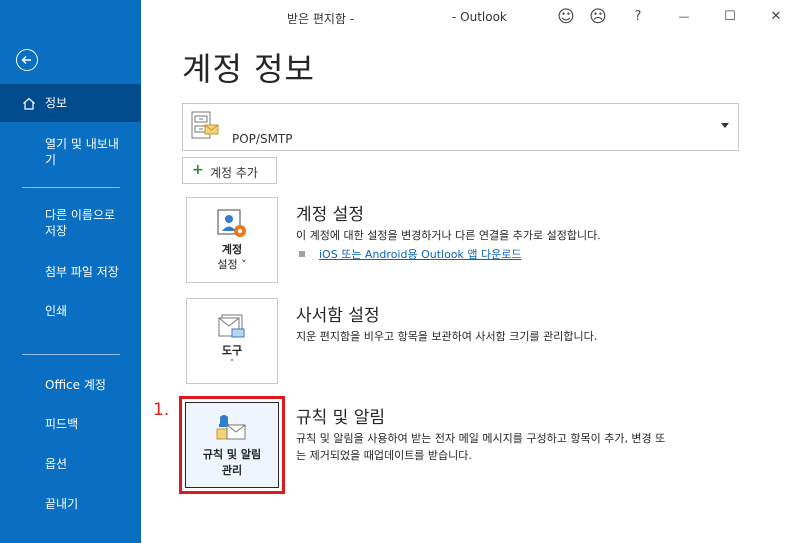 The image size is (800, 543). I want to click on sidebar-item-office-account: Office 계정, so click(70, 386).